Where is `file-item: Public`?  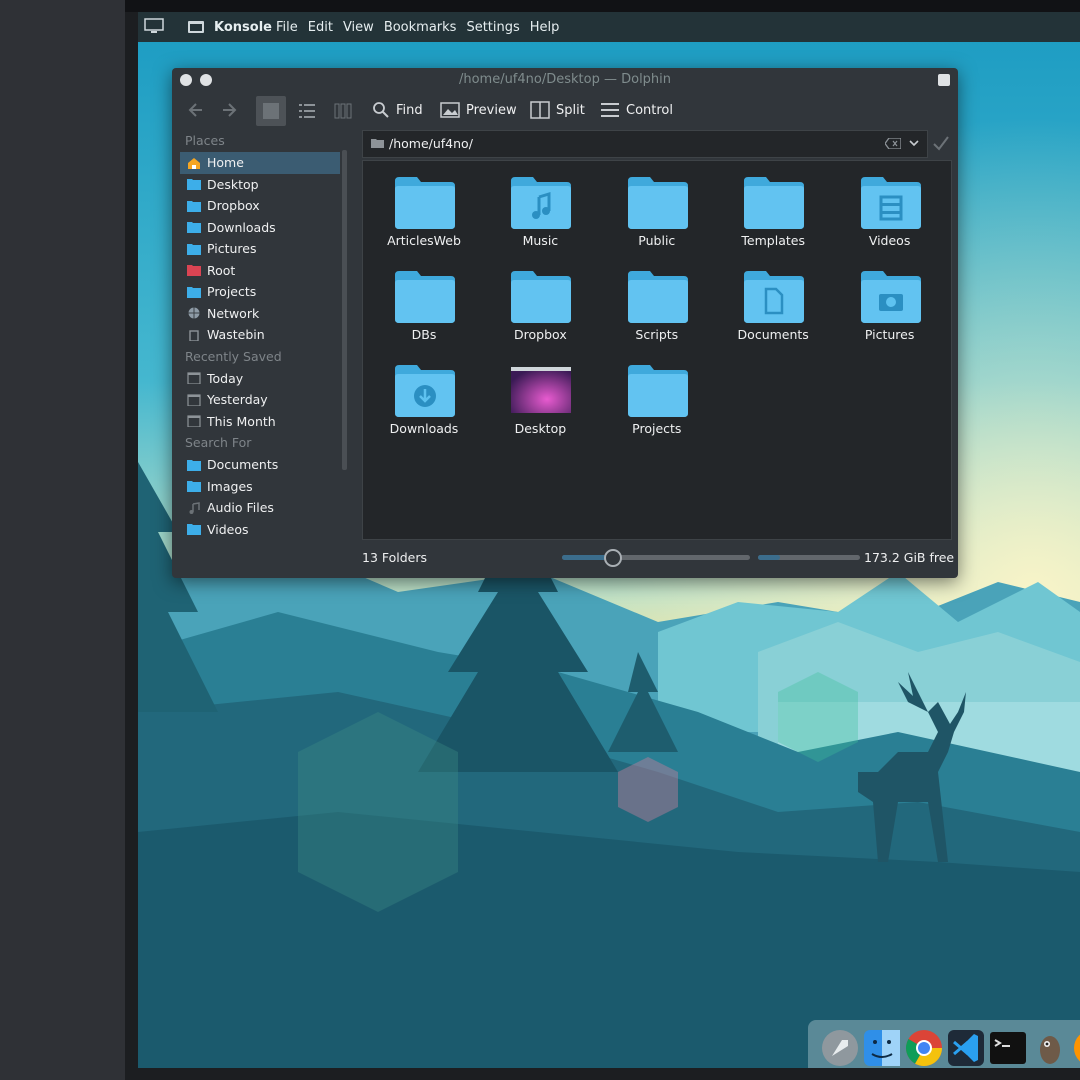
file-item: Public is located at coordinates (657, 211).